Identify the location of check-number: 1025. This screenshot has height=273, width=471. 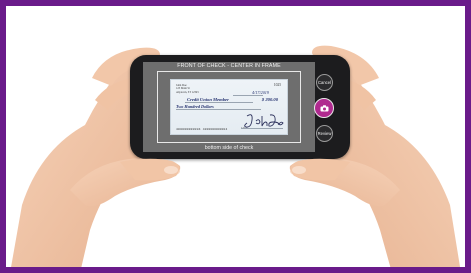
(277, 85).